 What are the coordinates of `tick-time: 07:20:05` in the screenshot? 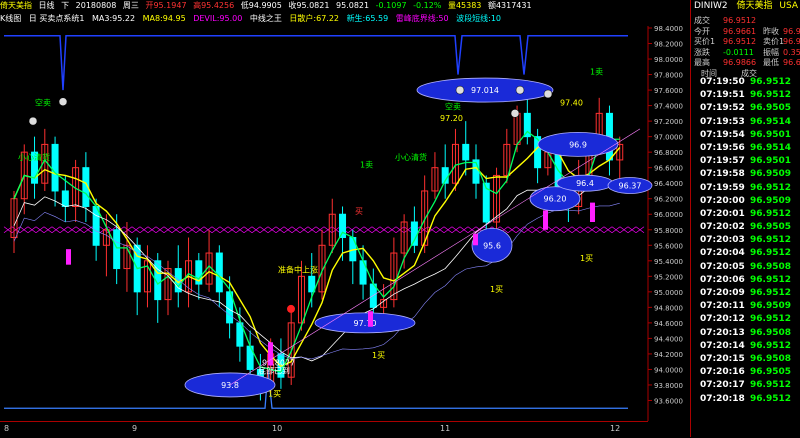 It's located at (722, 266).